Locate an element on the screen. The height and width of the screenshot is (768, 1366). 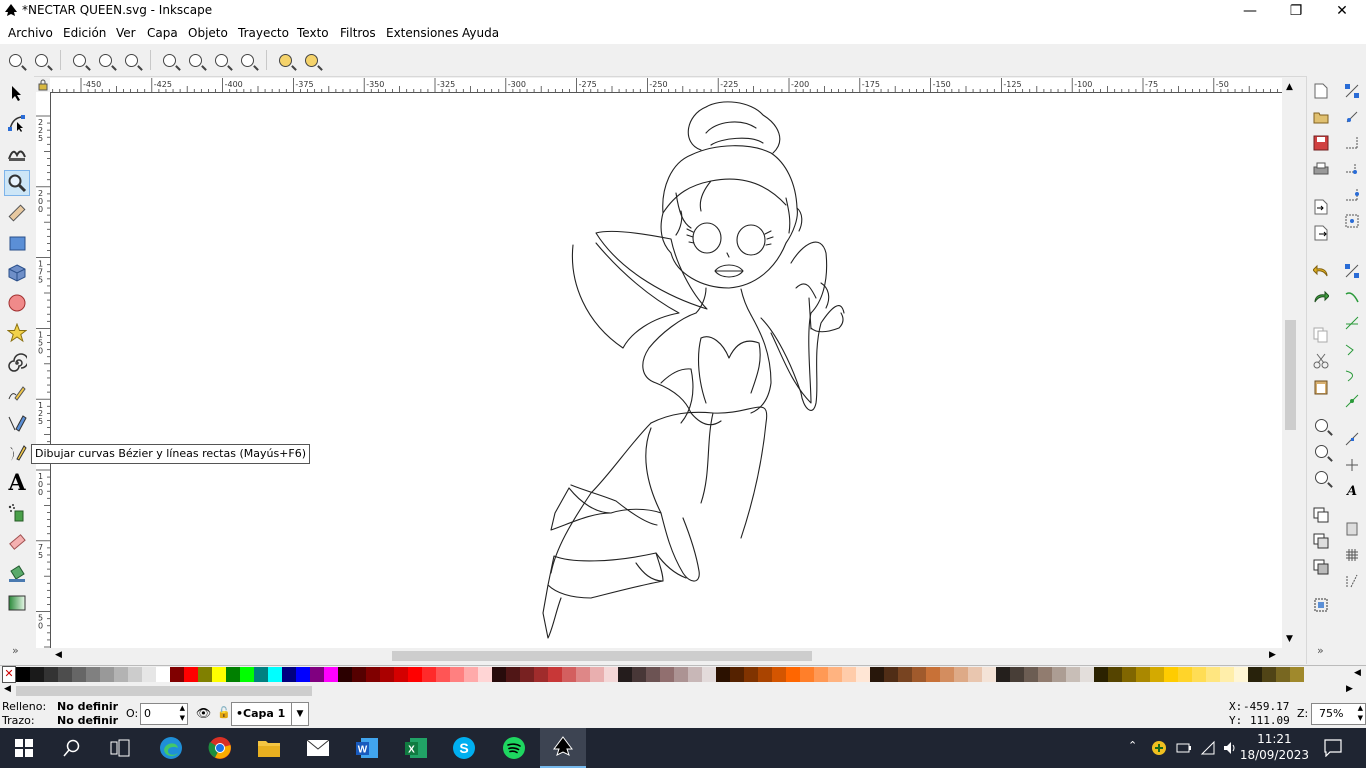
zoom-drawing-right-button is located at coordinates (1321, 451).